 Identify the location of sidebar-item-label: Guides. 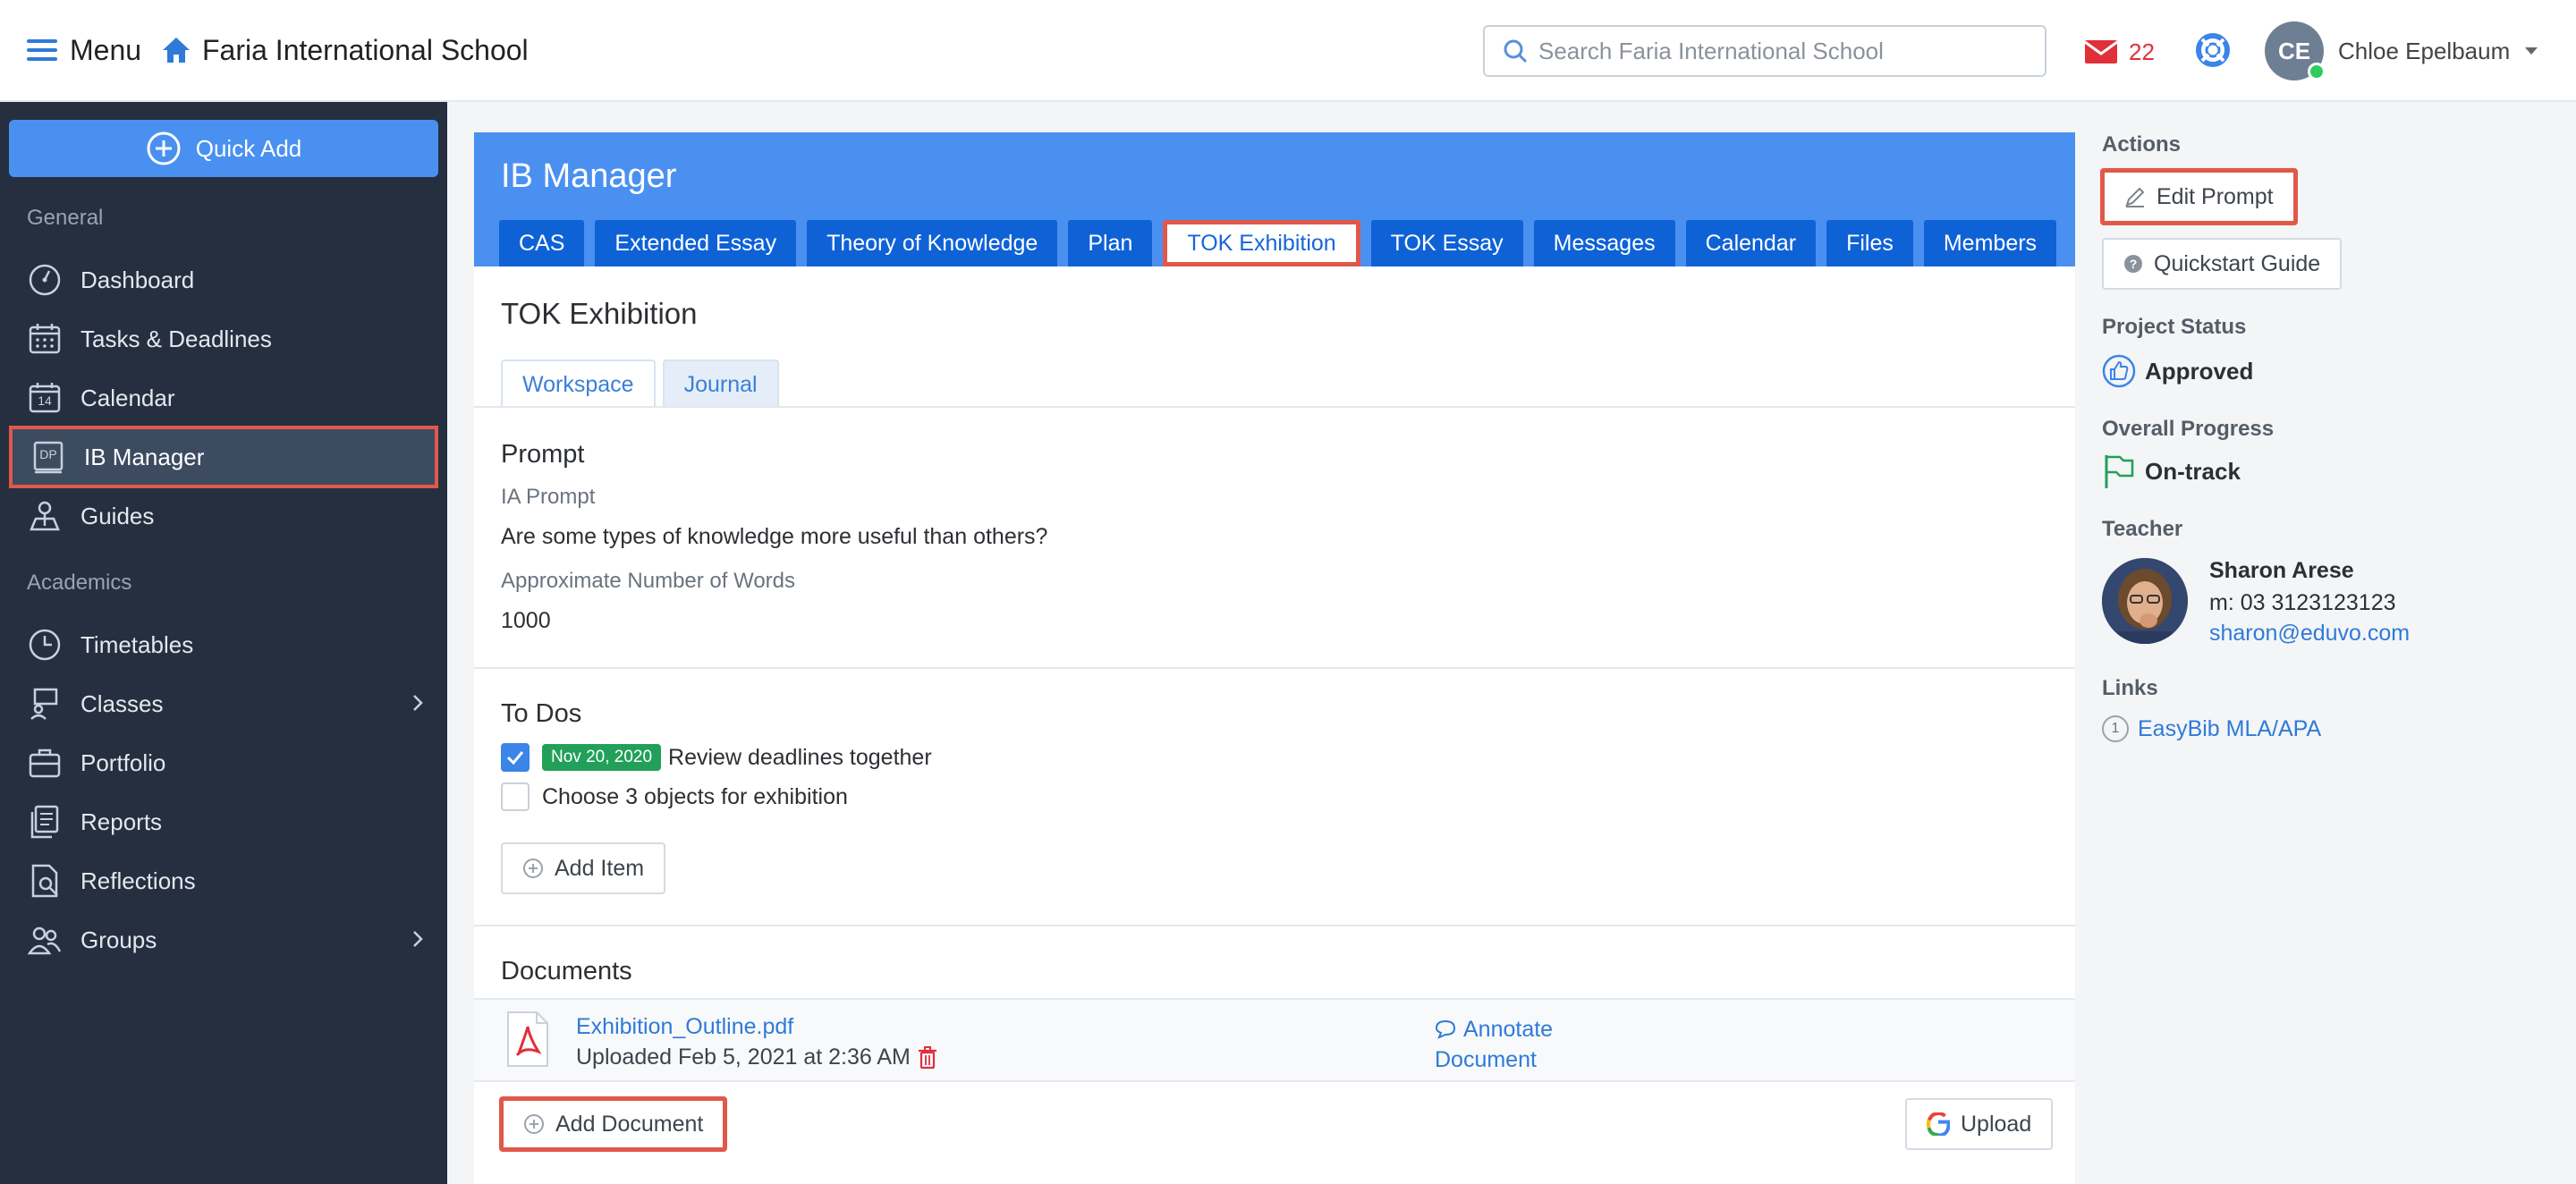
(117, 515).